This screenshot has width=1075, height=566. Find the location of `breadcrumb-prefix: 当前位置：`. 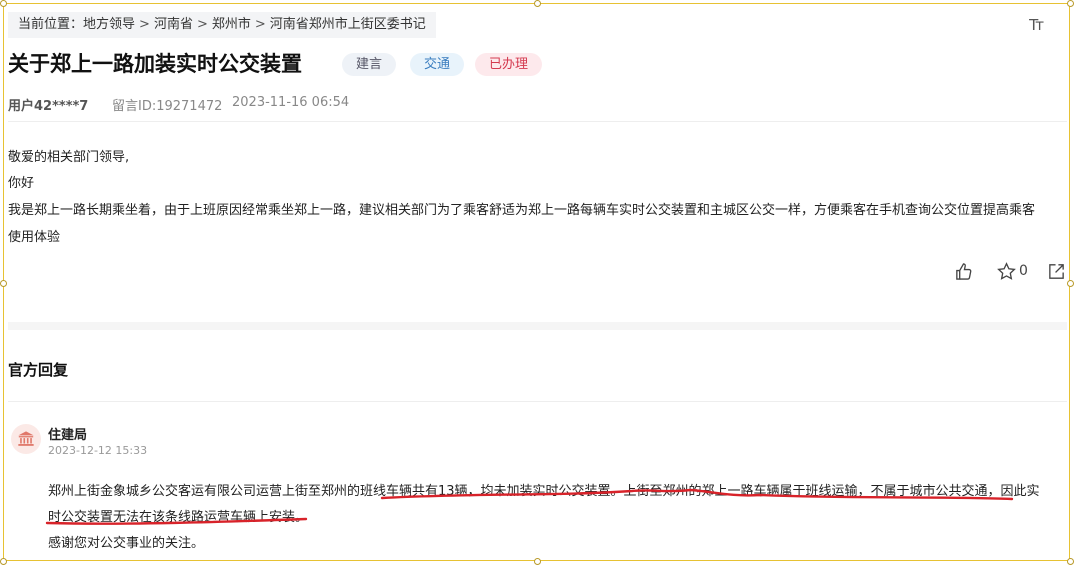

breadcrumb-prefix: 当前位置： is located at coordinates (51, 24).